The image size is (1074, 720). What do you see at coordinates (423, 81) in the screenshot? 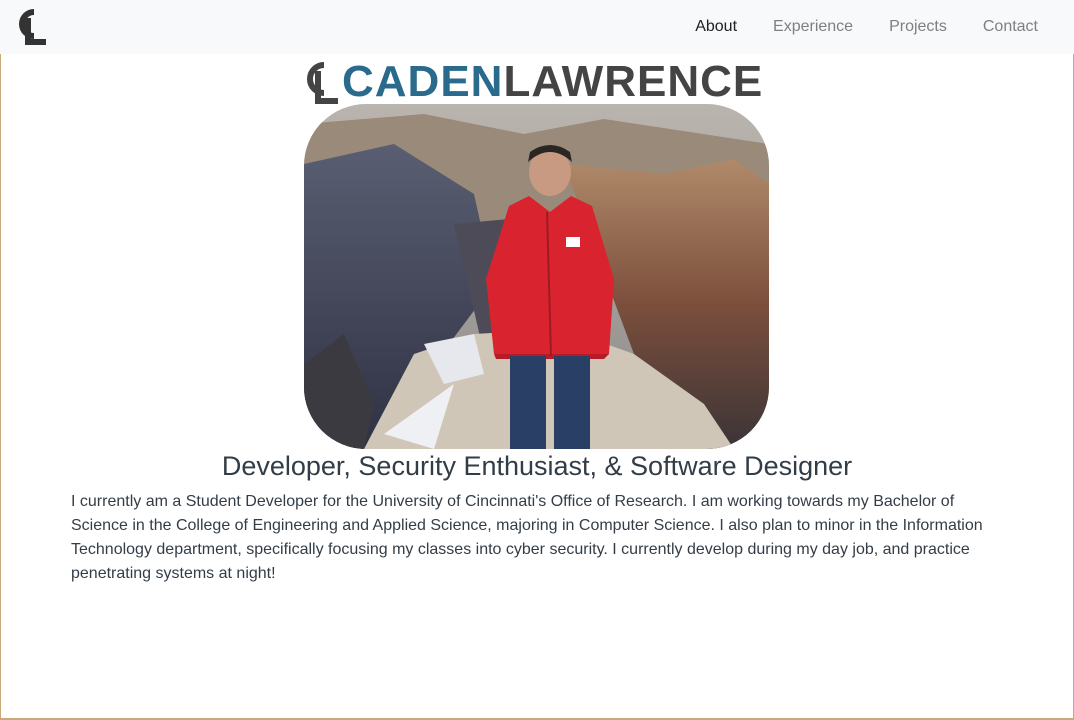
I see `logo-first-name: CADEN` at bounding box center [423, 81].